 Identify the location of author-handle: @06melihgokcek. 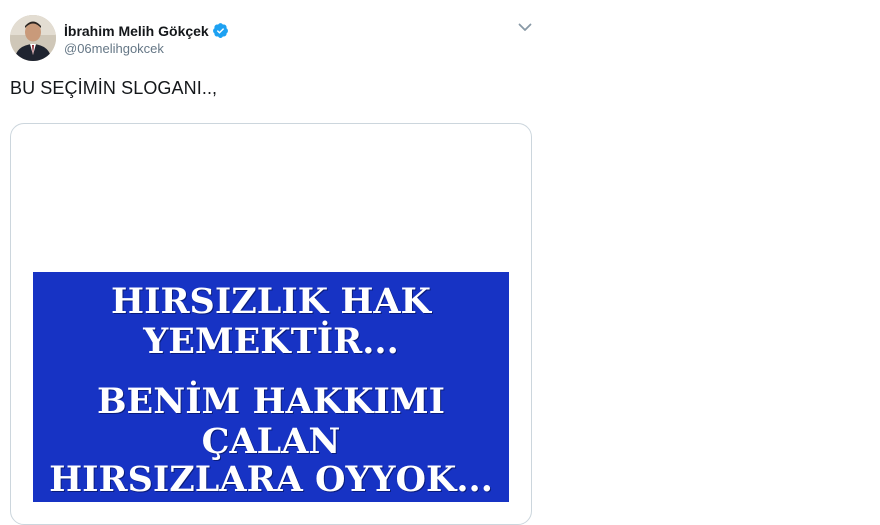
(114, 48).